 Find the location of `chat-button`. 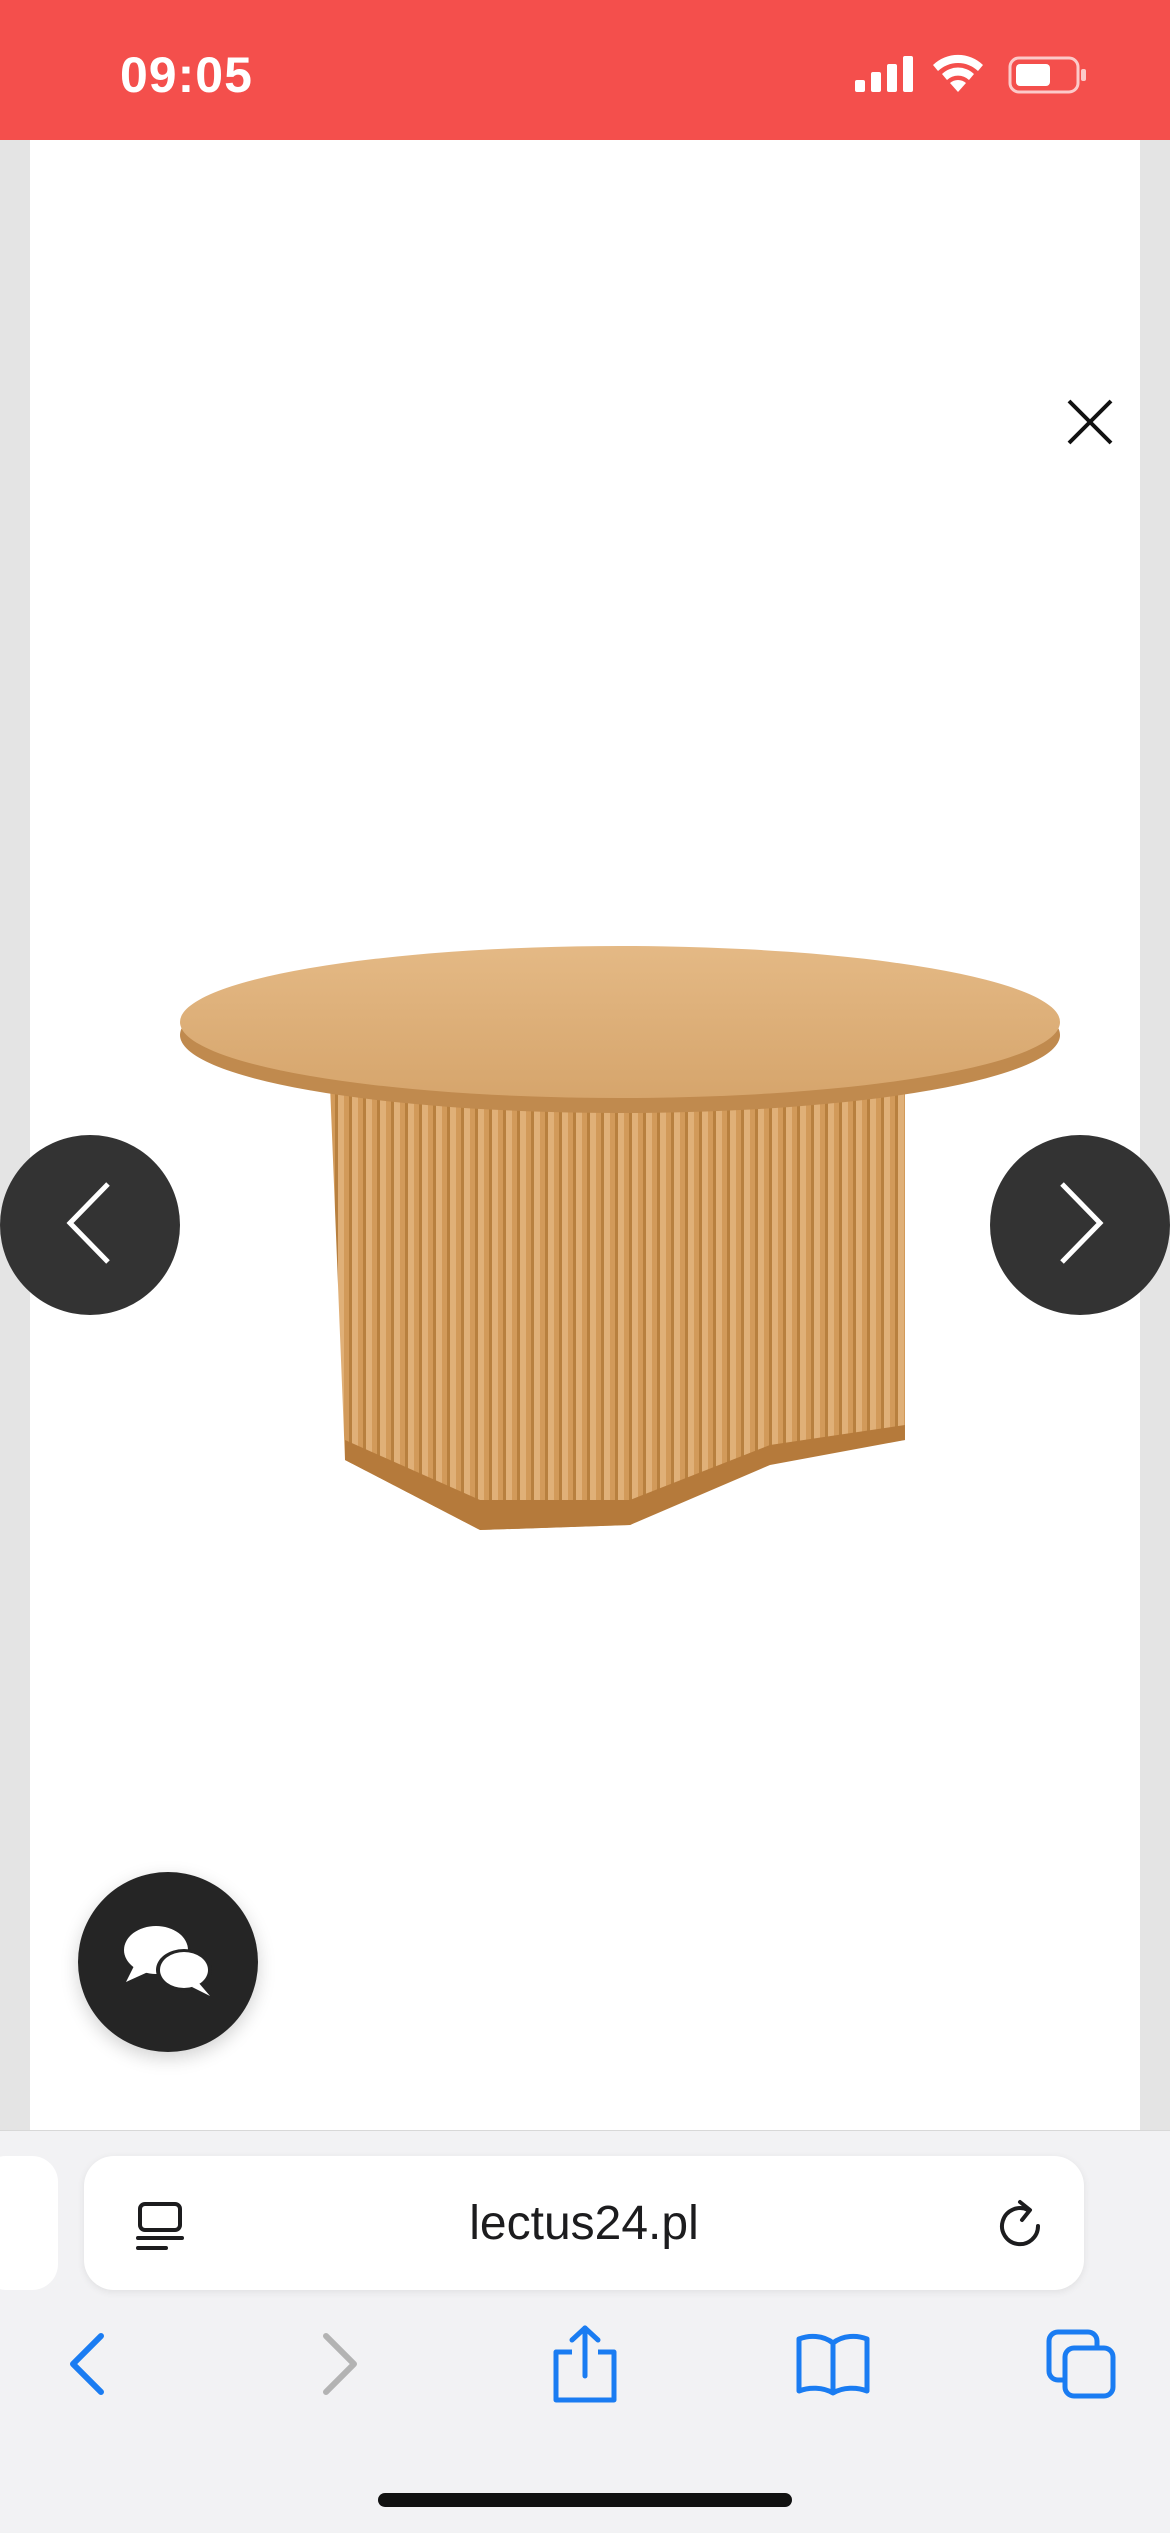

chat-button is located at coordinates (168, 1962).